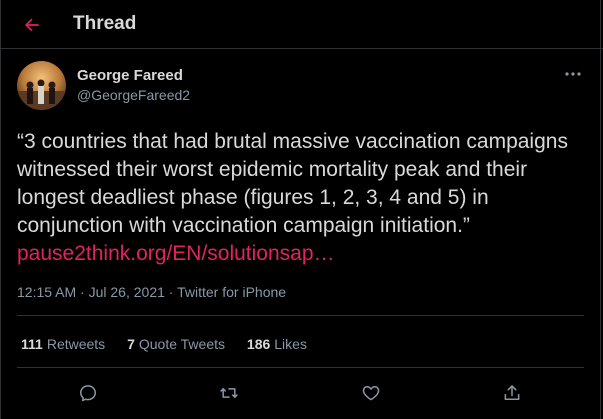  What do you see at coordinates (131, 344) in the screenshot?
I see `quote-tweets-count: 7` at bounding box center [131, 344].